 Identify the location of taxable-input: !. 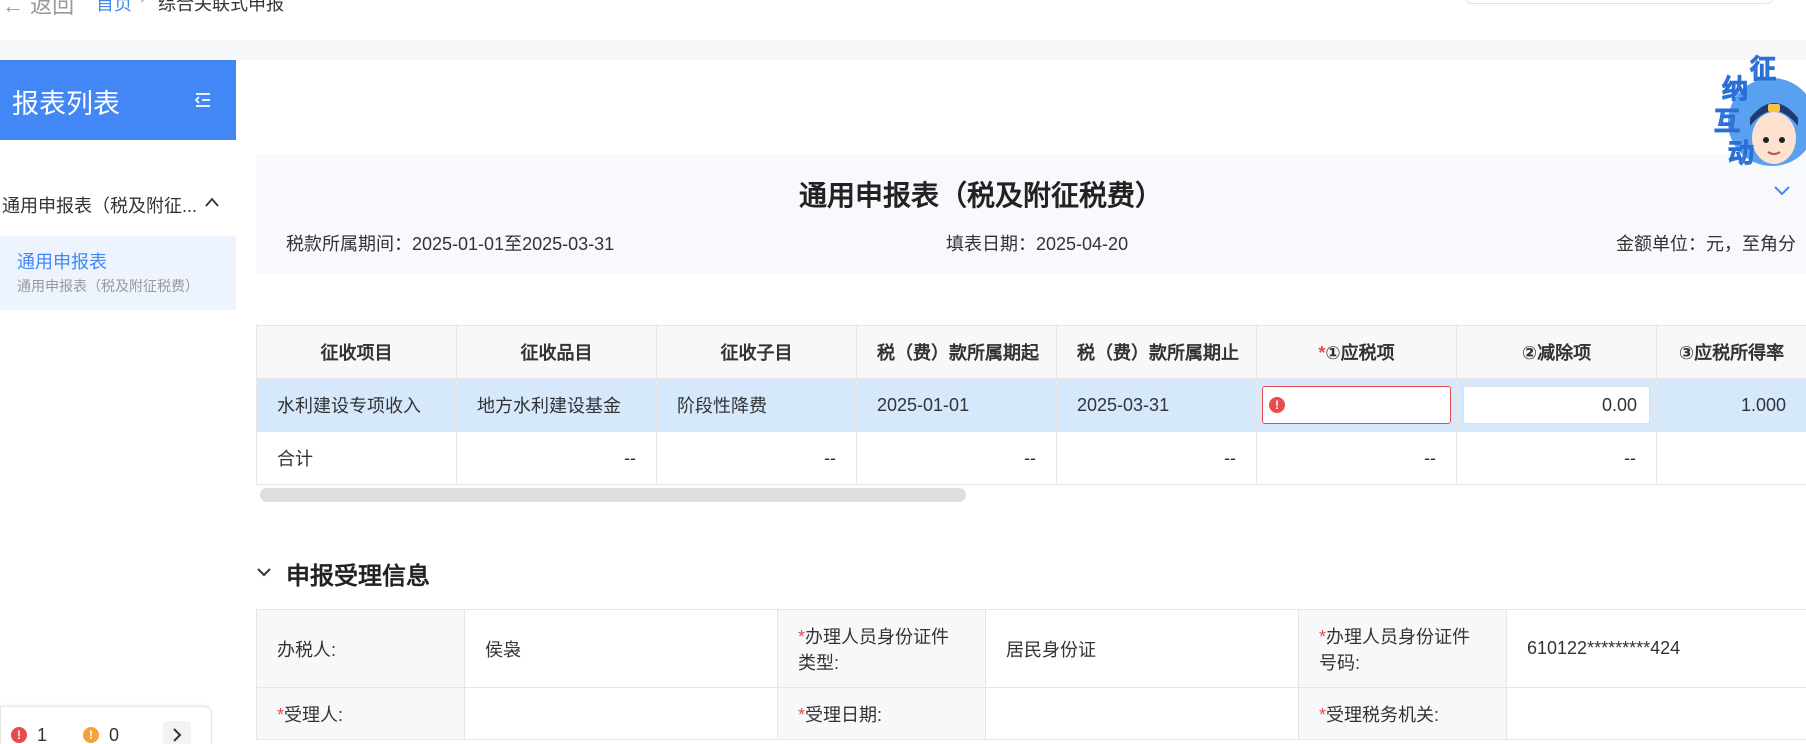
(1356, 405).